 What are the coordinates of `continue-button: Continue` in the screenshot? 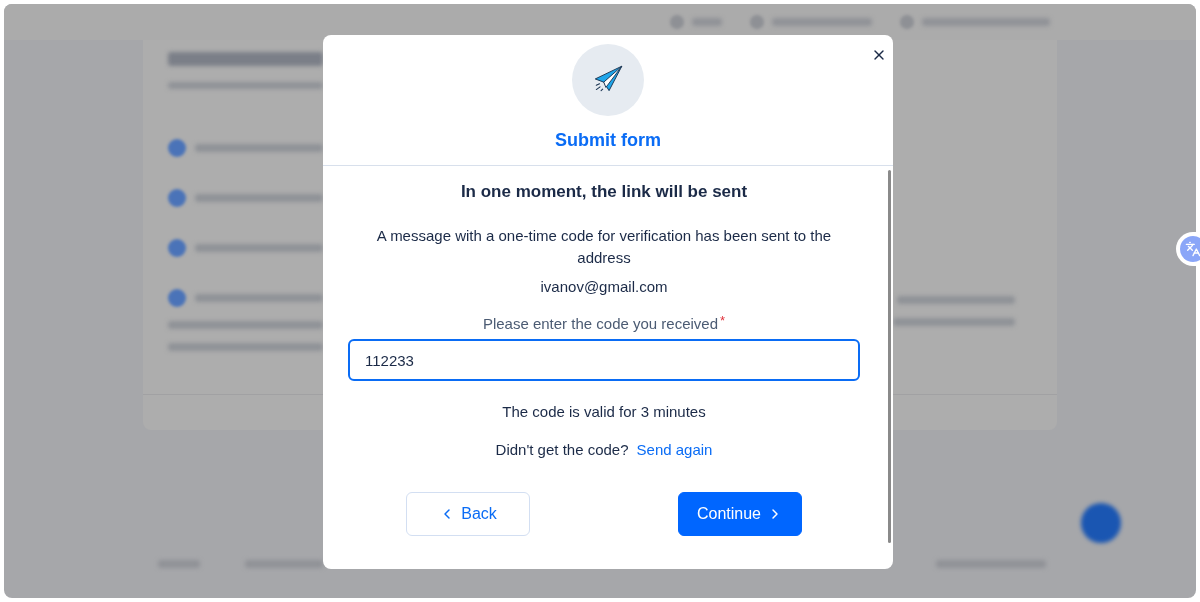 It's located at (740, 514).